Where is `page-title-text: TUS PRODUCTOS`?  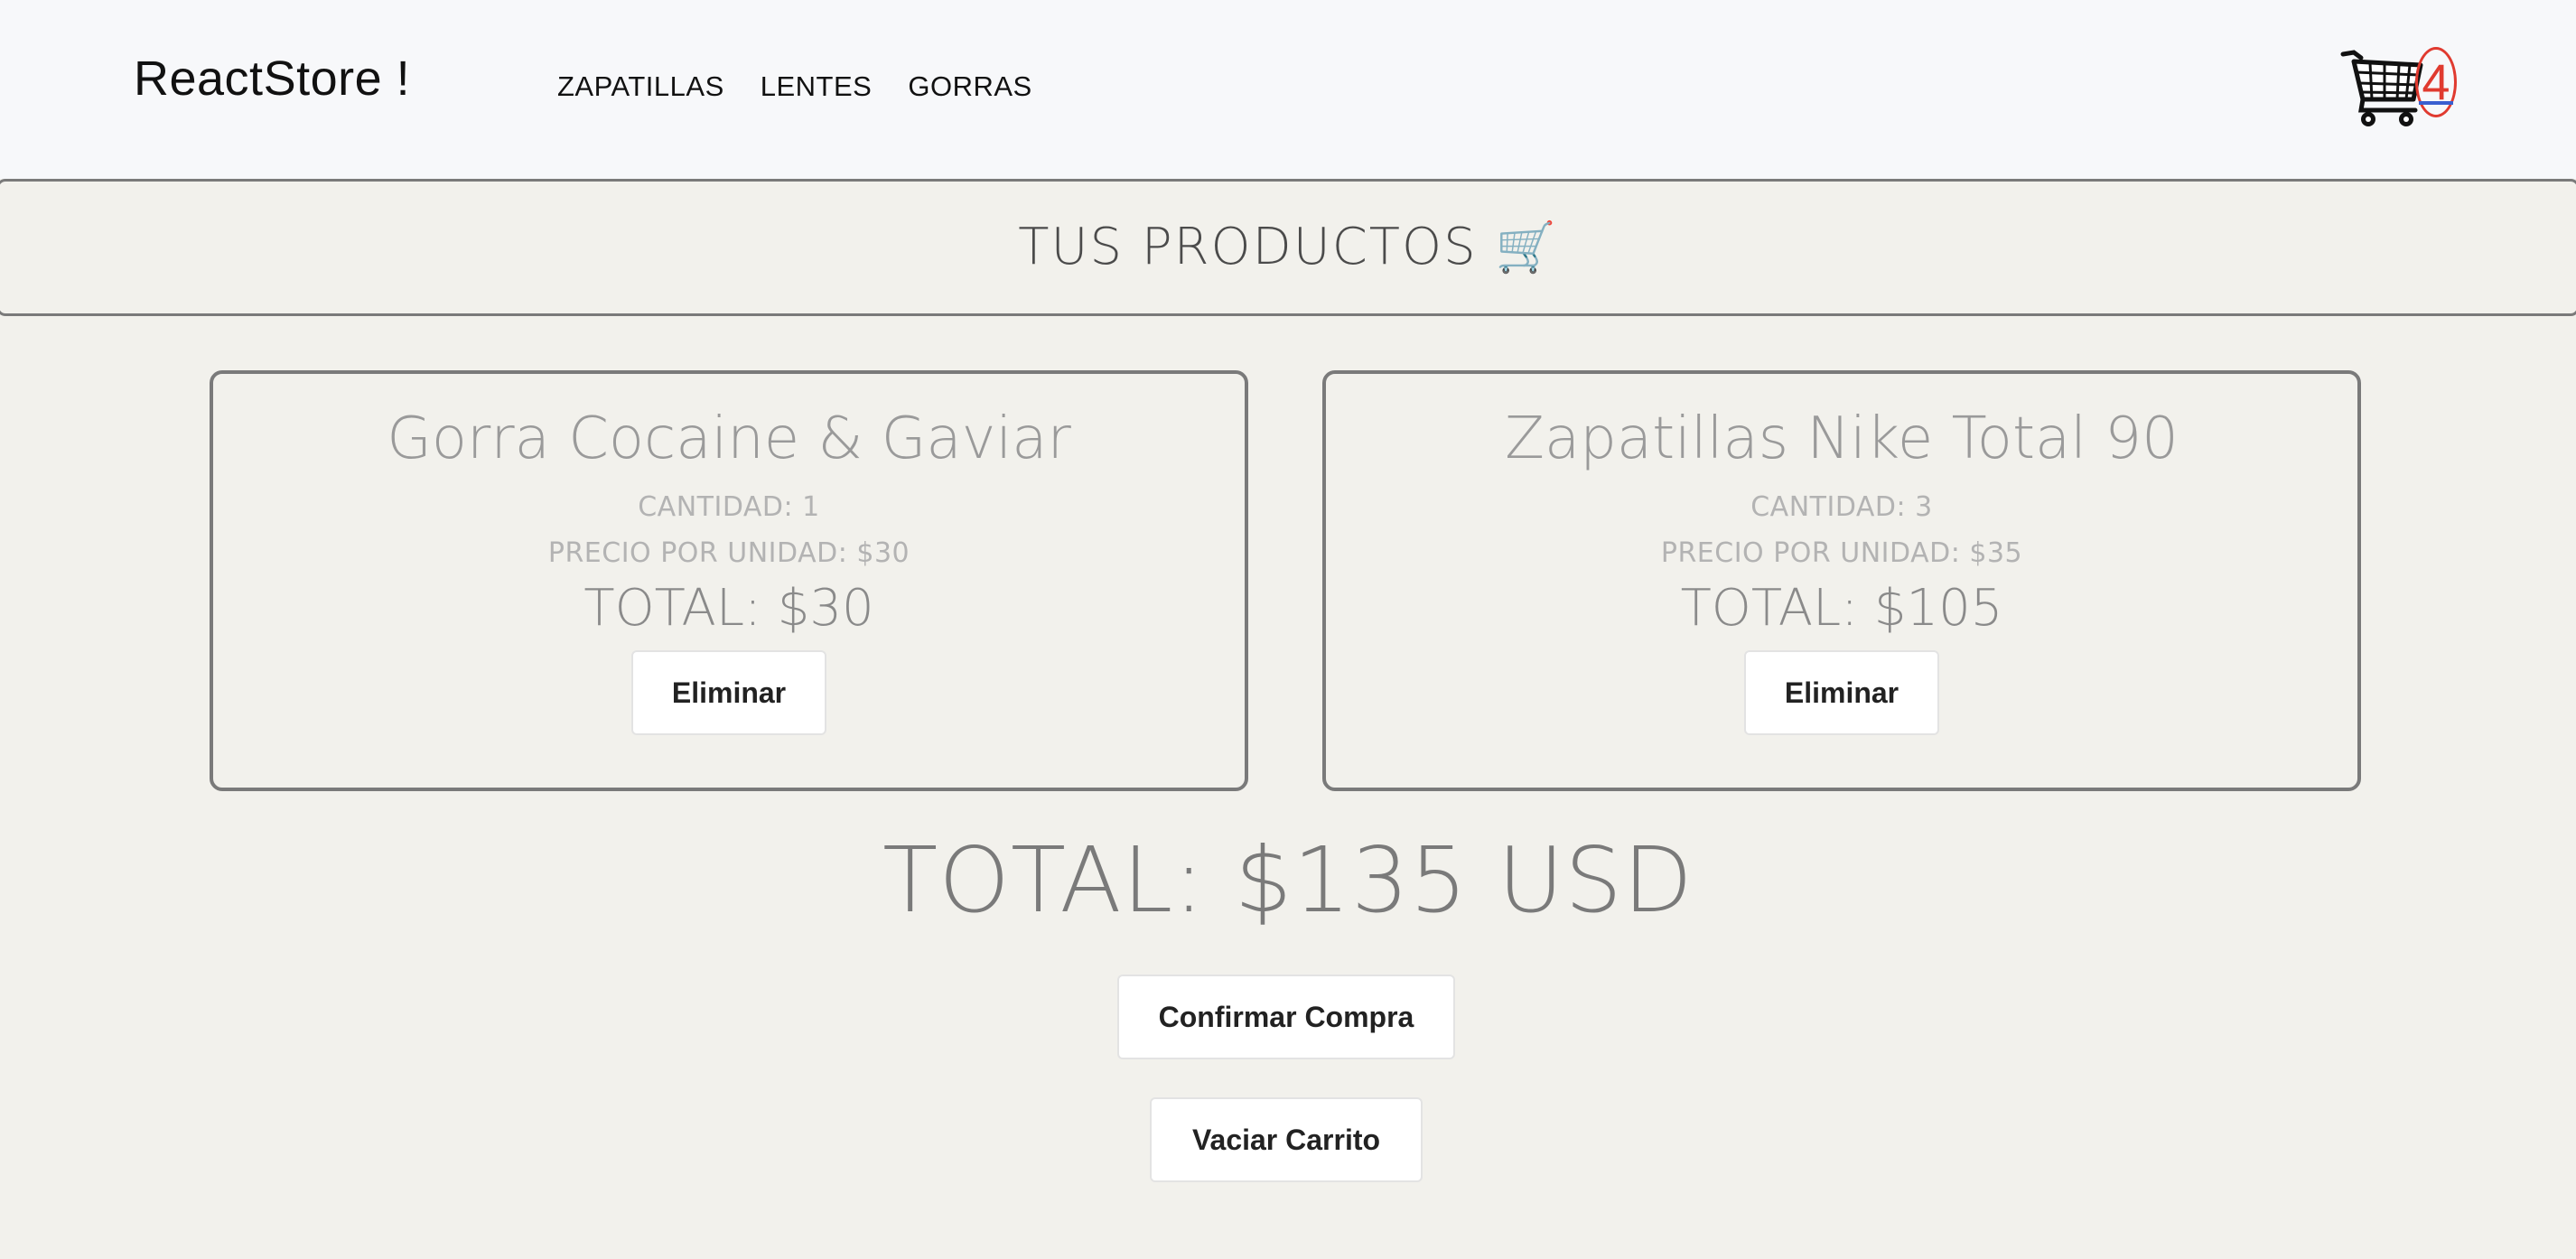 page-title-text: TUS PRODUCTOS is located at coordinates (1248, 247).